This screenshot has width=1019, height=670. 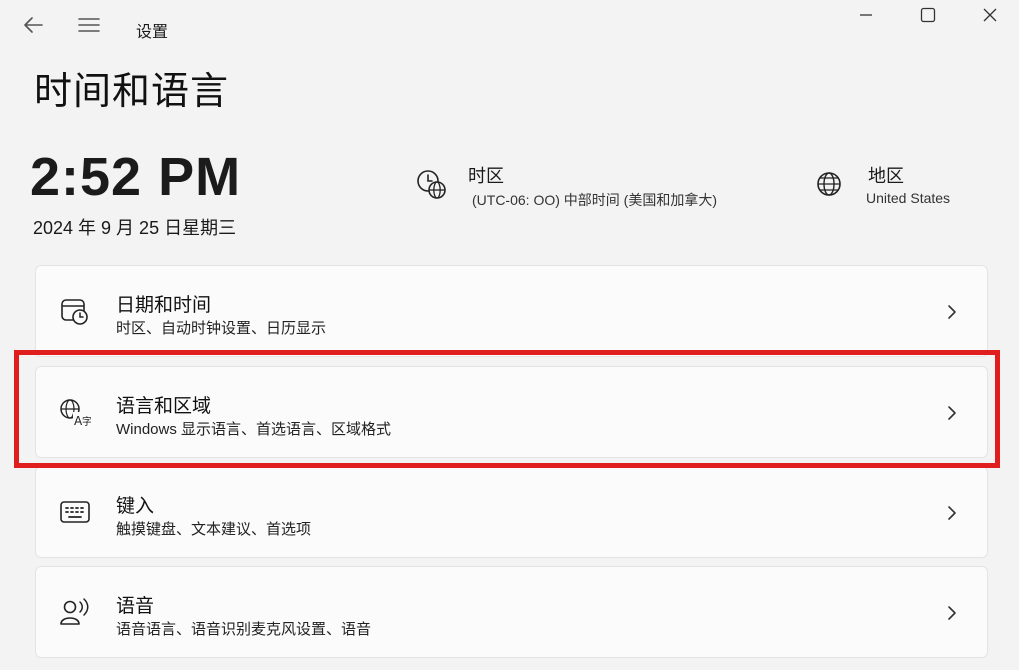 What do you see at coordinates (75, 412) in the screenshot?
I see `language-icon: A 字` at bounding box center [75, 412].